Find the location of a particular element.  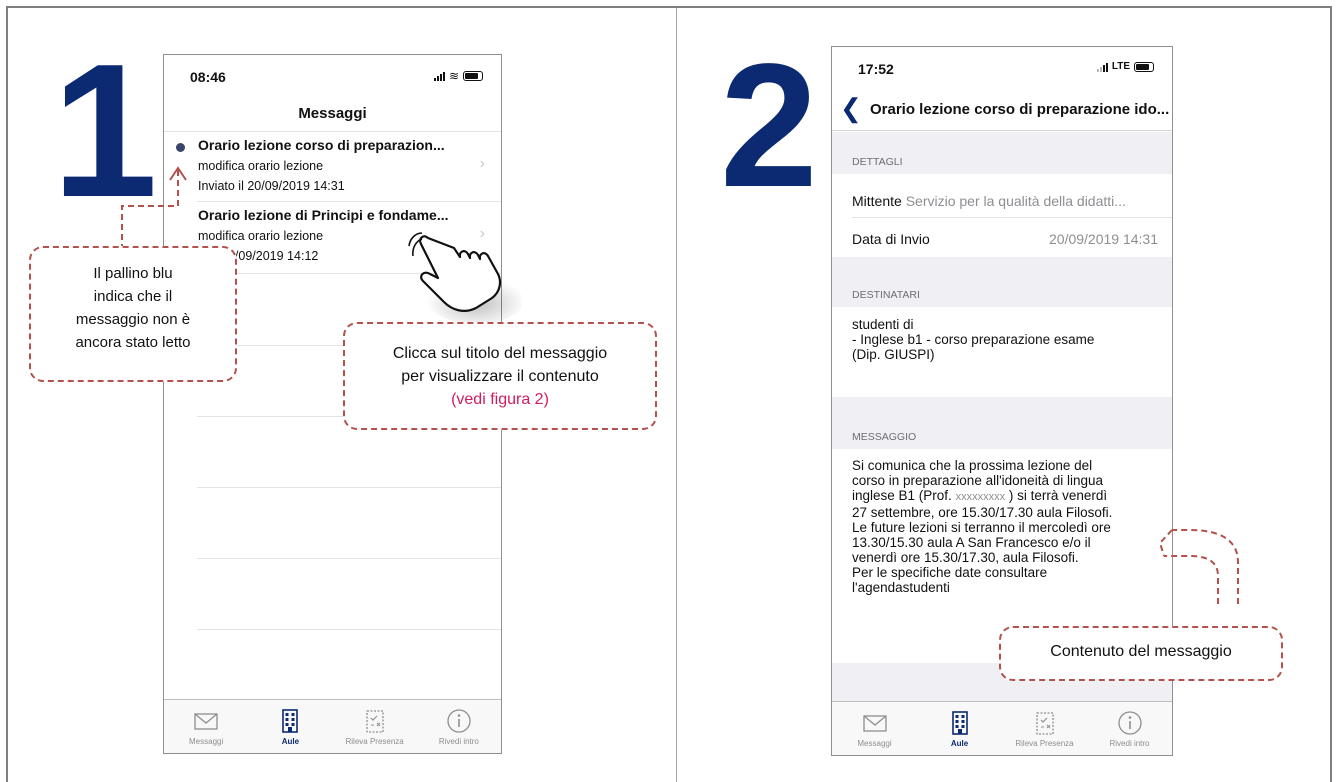

hand-pointer-icon is located at coordinates (465, 278).